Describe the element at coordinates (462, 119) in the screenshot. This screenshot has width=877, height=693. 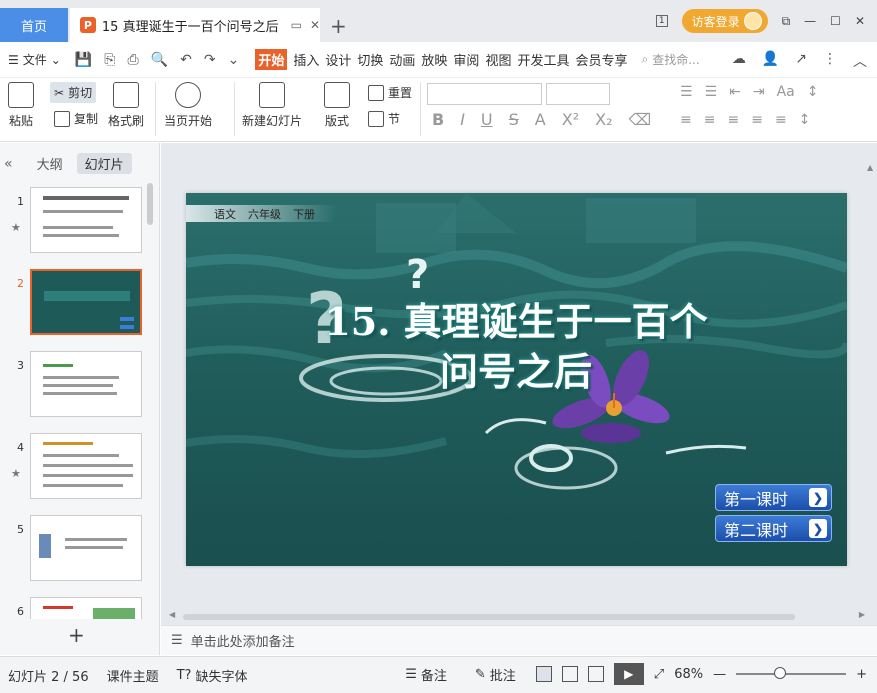
I see `italic-icon: I` at that location.